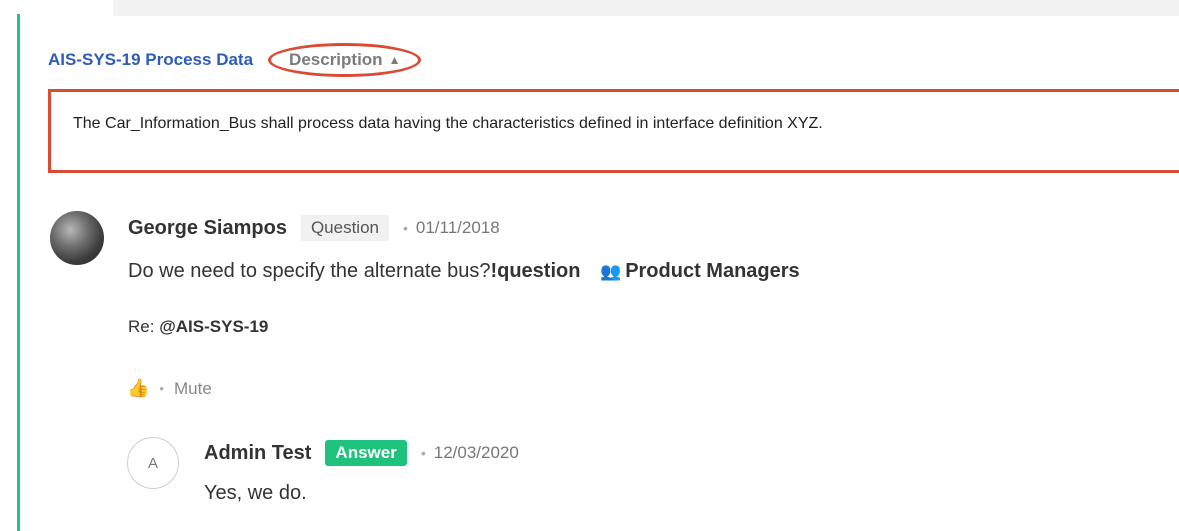  I want to click on reply-body: Yes, we do., so click(255, 493).